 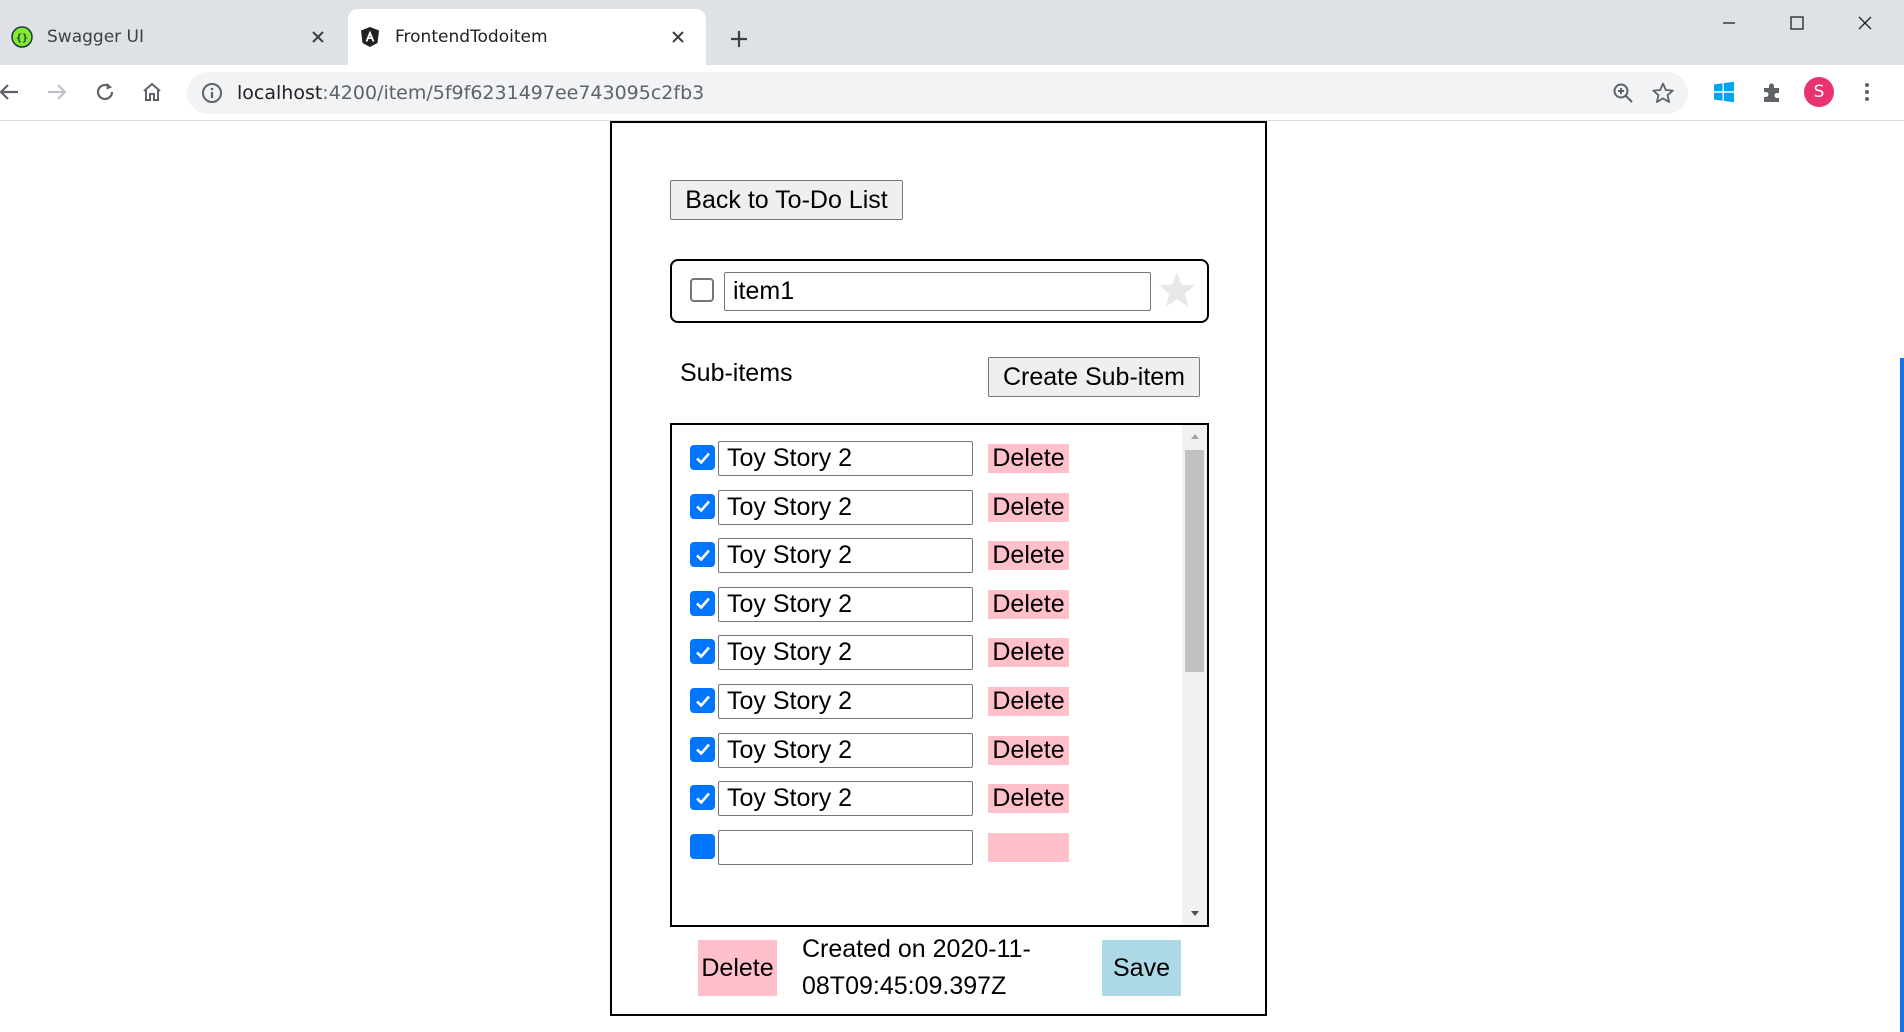 What do you see at coordinates (1194, 913) in the screenshot?
I see `scroll-down-arrow-icon` at bounding box center [1194, 913].